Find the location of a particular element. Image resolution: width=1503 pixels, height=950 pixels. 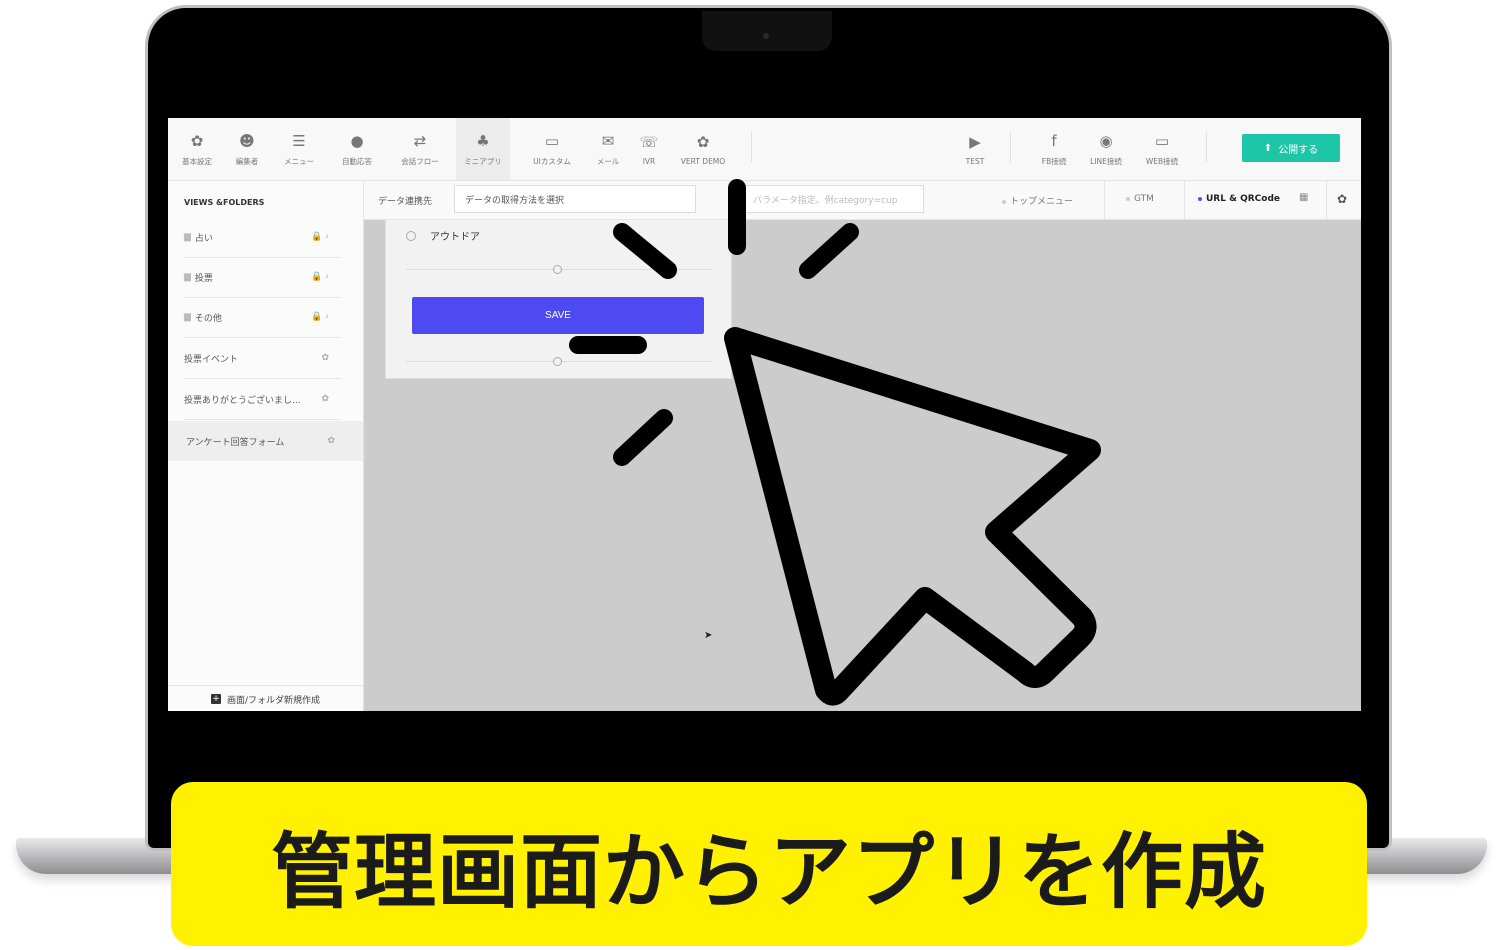

monitor-icon: ▭ is located at coordinates (552, 140).